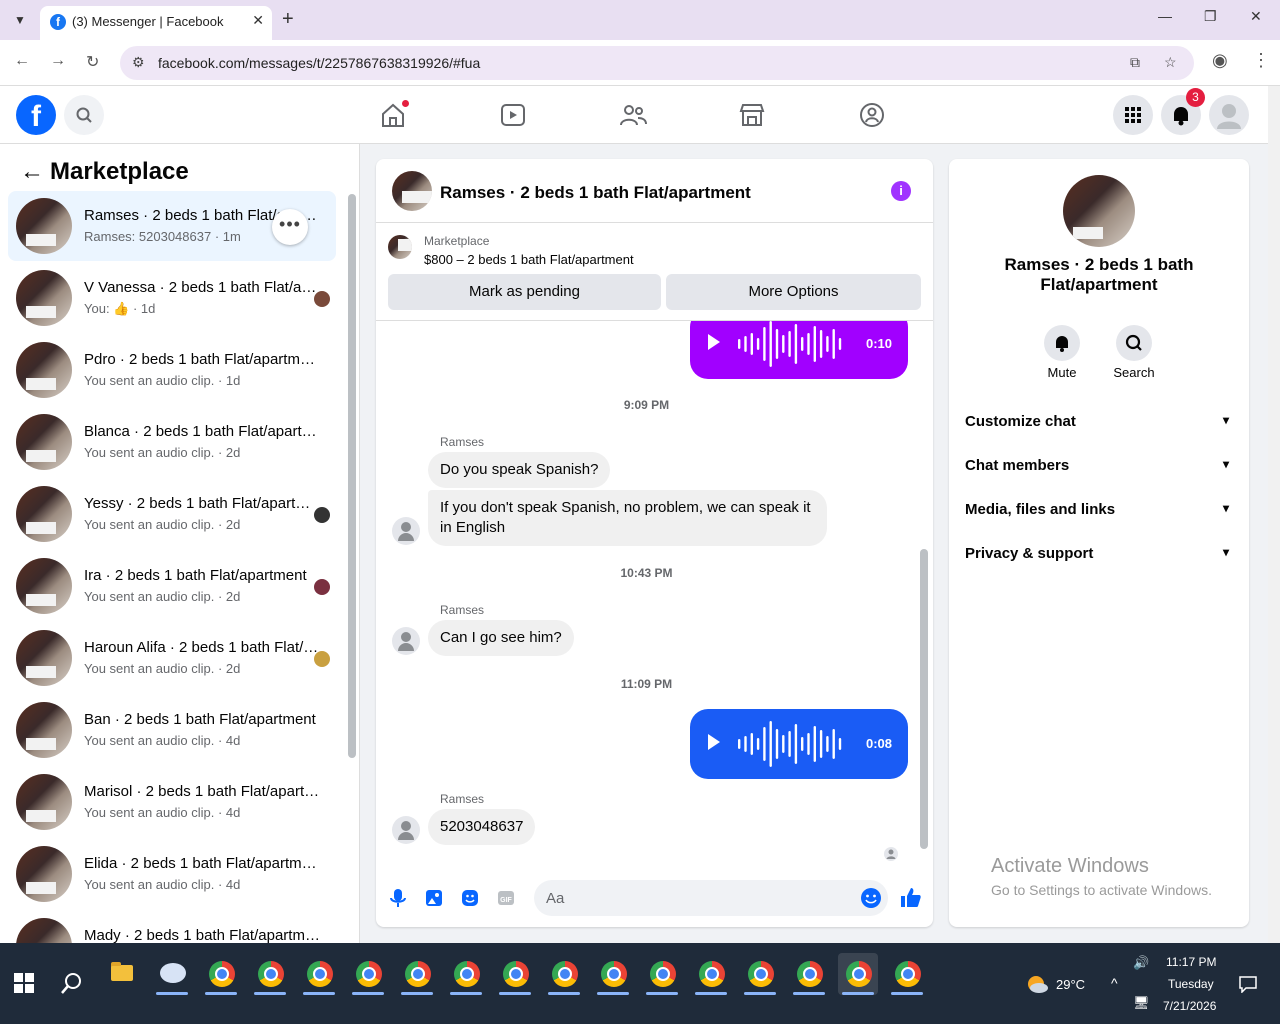 The height and width of the screenshot is (1024, 1280). Describe the element at coordinates (58, 61) in the screenshot. I see `forward-icon: →` at that location.